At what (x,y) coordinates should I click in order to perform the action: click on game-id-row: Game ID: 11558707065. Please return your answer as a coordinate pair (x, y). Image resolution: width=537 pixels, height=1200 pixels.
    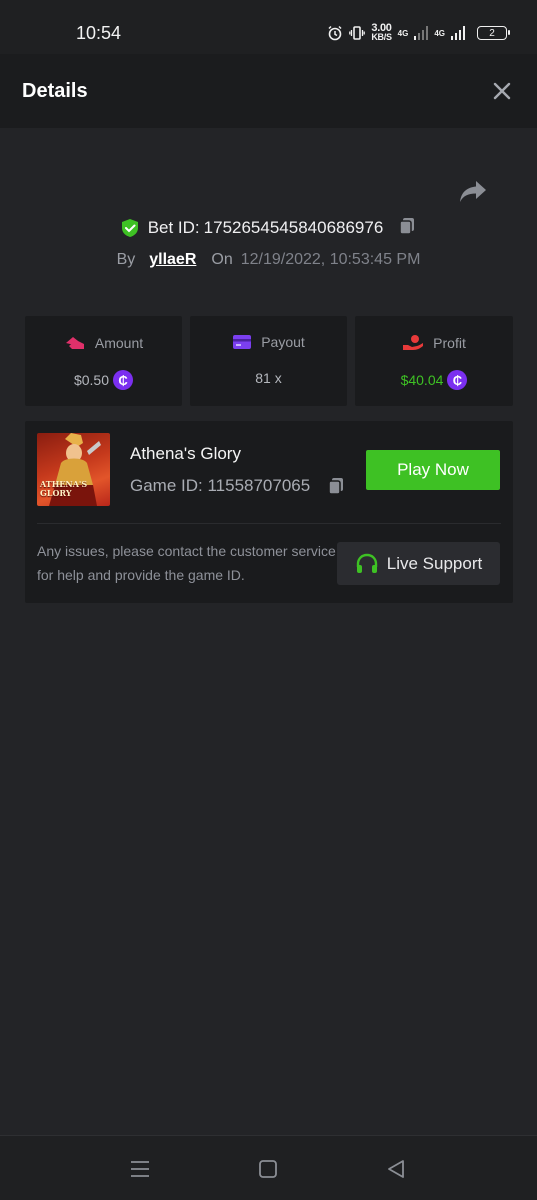
    Looking at the image, I should click on (238, 486).